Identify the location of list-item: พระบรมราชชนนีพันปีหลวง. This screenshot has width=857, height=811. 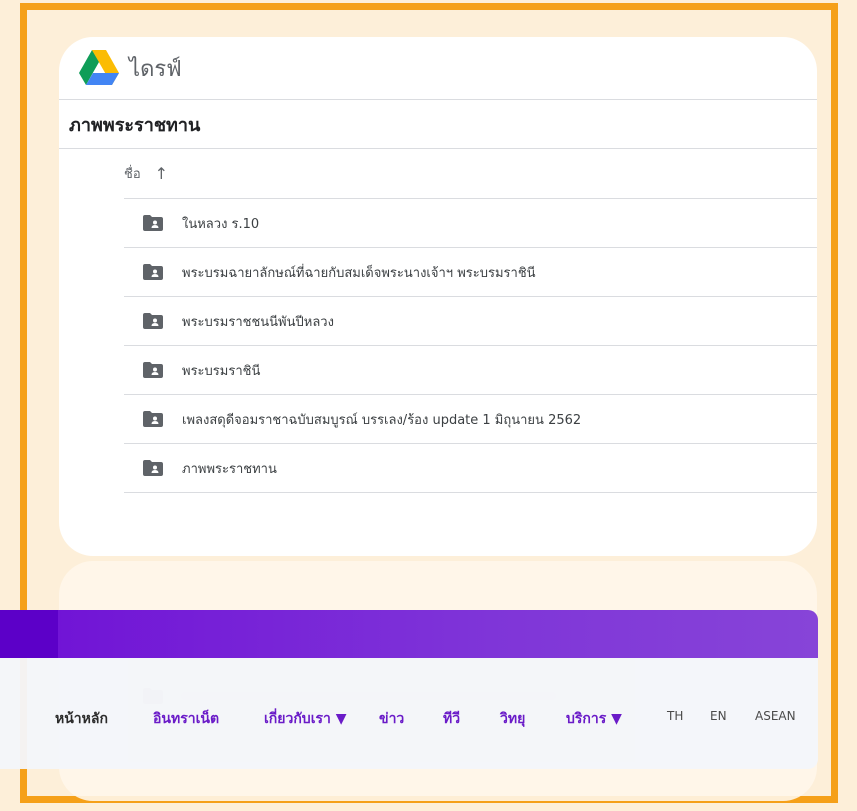
(470, 321).